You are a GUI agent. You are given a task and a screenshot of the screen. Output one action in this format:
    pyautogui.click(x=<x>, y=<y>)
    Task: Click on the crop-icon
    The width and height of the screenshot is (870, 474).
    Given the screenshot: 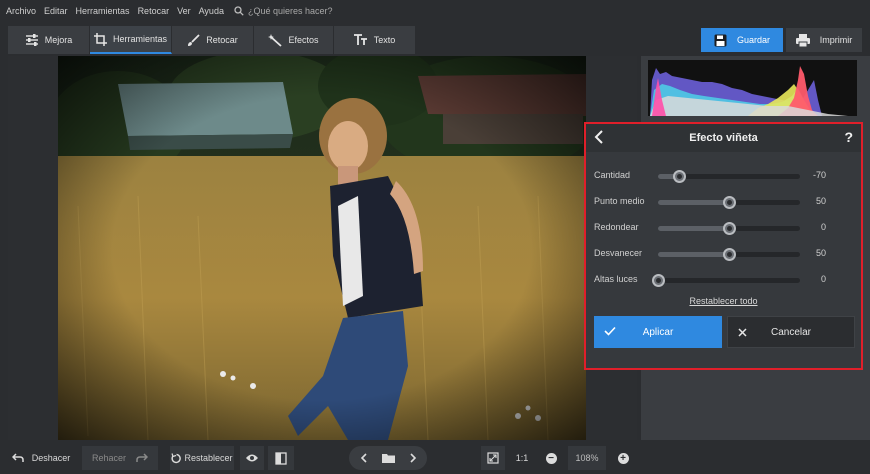 What is the action you would take?
    pyautogui.click(x=100, y=39)
    